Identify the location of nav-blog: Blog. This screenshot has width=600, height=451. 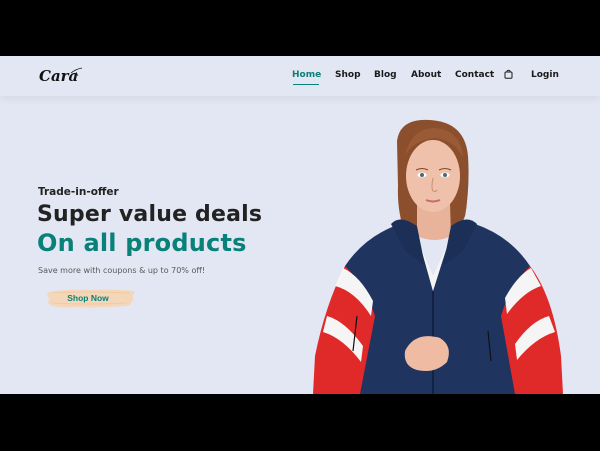
(385, 75).